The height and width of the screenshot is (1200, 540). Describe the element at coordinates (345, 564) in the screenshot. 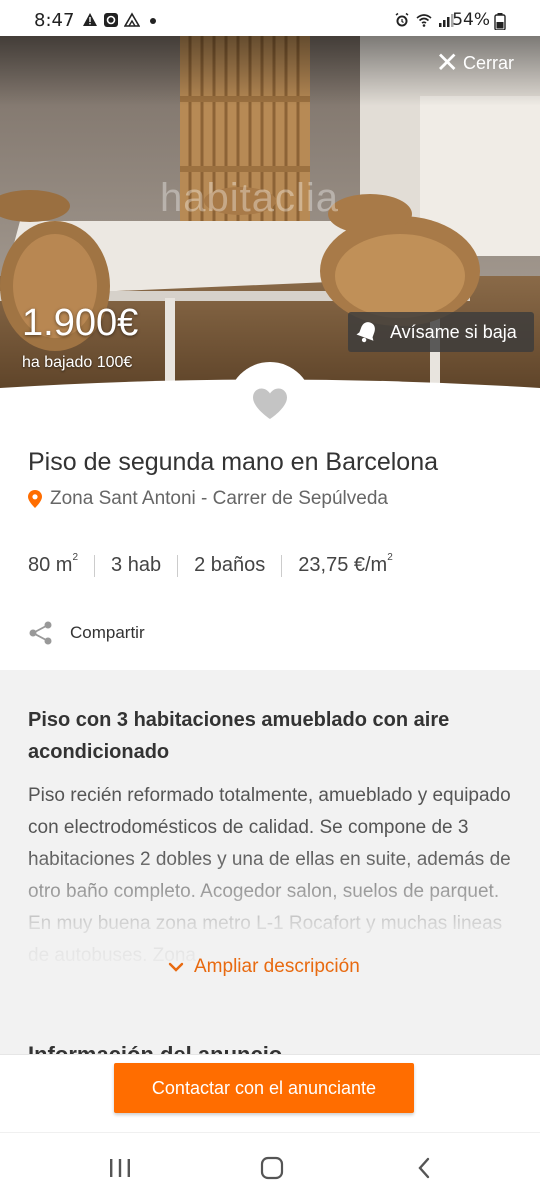

I see `feature-price-per-m2: 23,75 €/m2` at that location.